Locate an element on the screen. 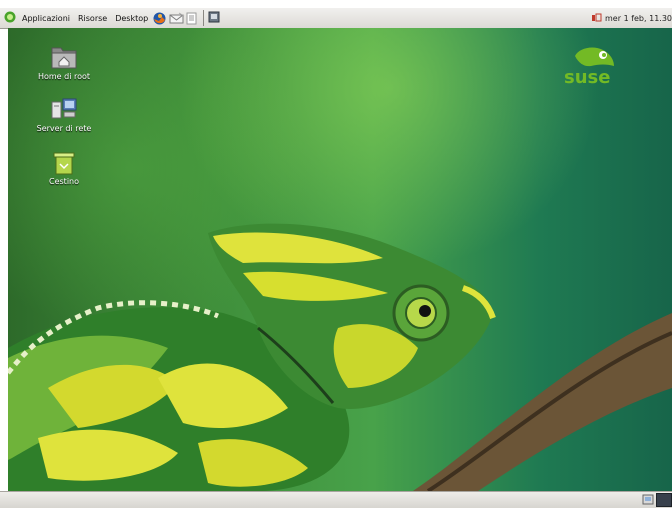 Image resolution: width=672 pixels, height=508 pixels. firefox-icon is located at coordinates (159, 18).